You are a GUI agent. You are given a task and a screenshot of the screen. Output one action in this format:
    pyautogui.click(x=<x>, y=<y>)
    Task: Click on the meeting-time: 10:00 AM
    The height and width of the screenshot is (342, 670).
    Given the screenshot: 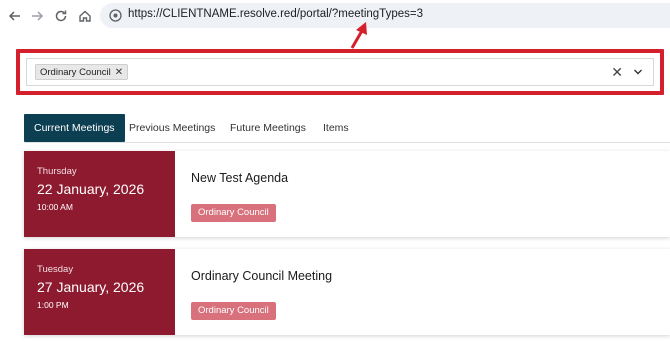 What is the action you would take?
    pyautogui.click(x=55, y=207)
    